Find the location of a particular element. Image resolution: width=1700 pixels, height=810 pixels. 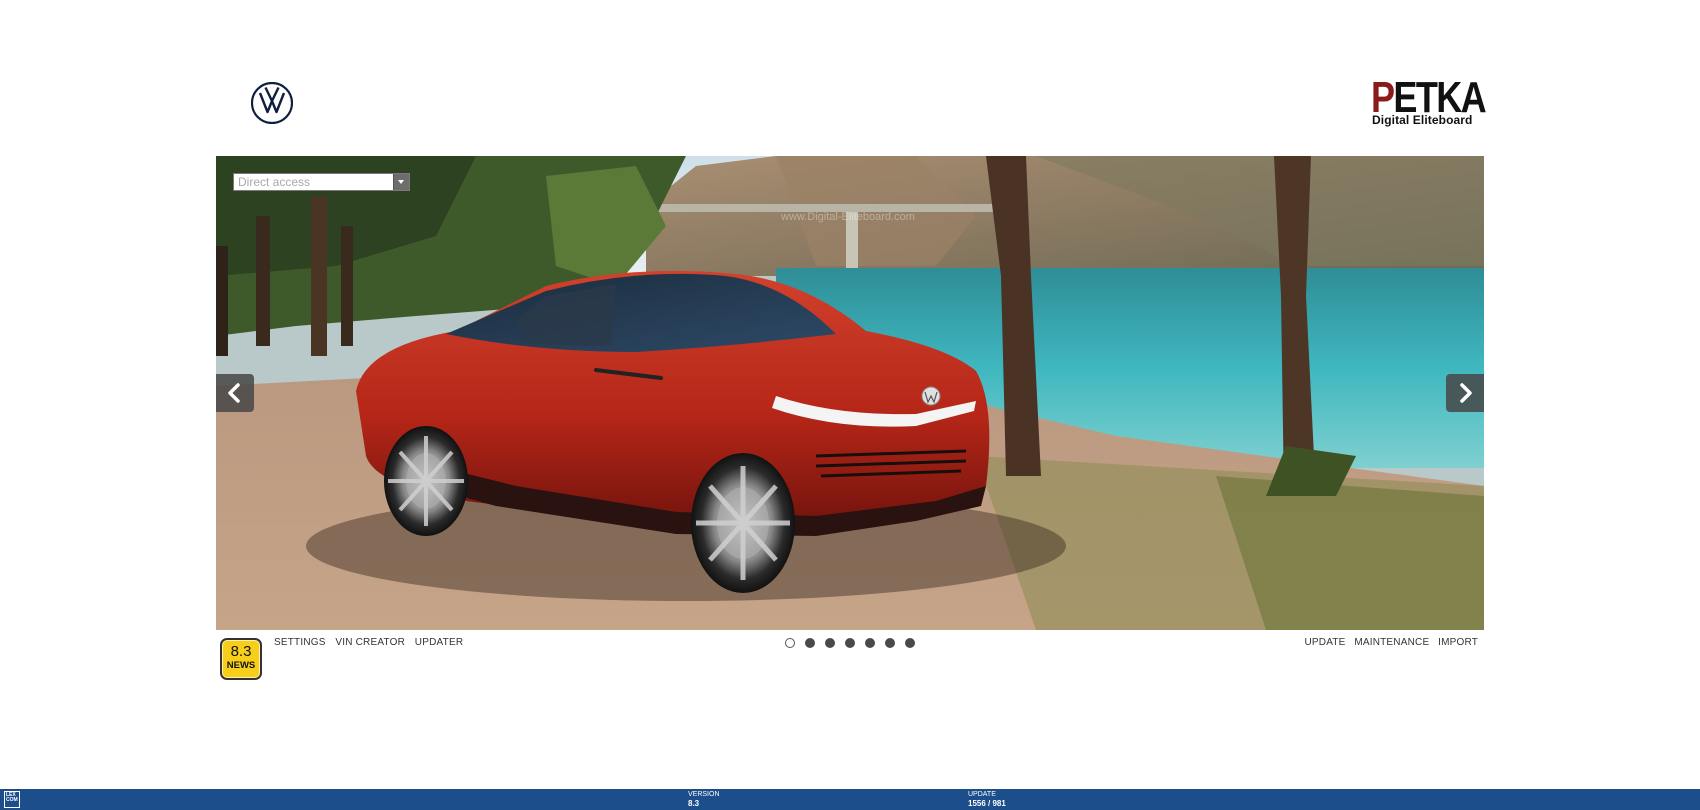

svg-text: www.Digital-Eliteboard.com is located at coordinates (847, 217).